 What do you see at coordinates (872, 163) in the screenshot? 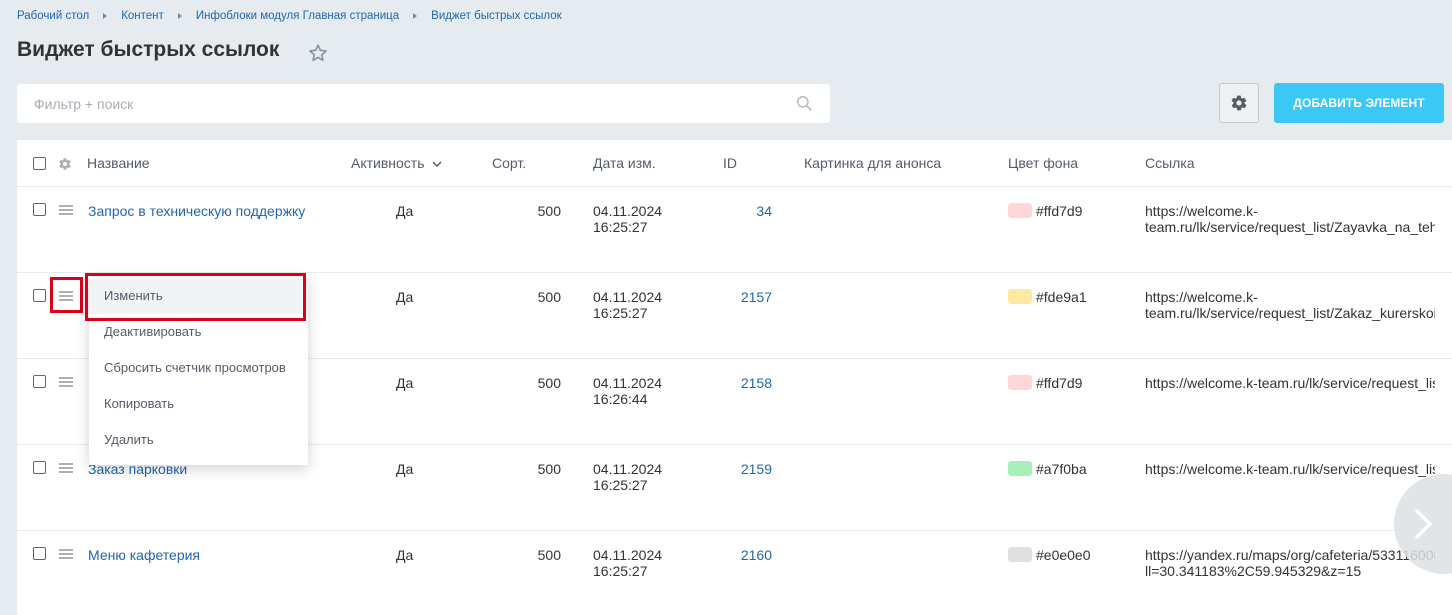
I see `column-header-picture: Картинка для анонса` at bounding box center [872, 163].